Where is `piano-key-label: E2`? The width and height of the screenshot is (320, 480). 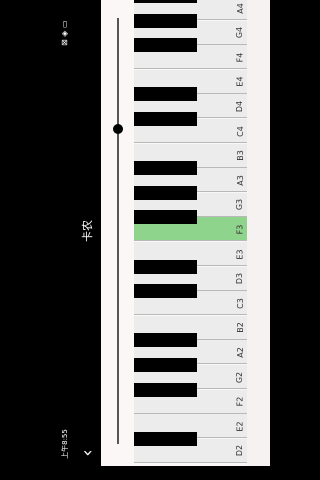 piano-key-label: E2 is located at coordinates (240, 426).